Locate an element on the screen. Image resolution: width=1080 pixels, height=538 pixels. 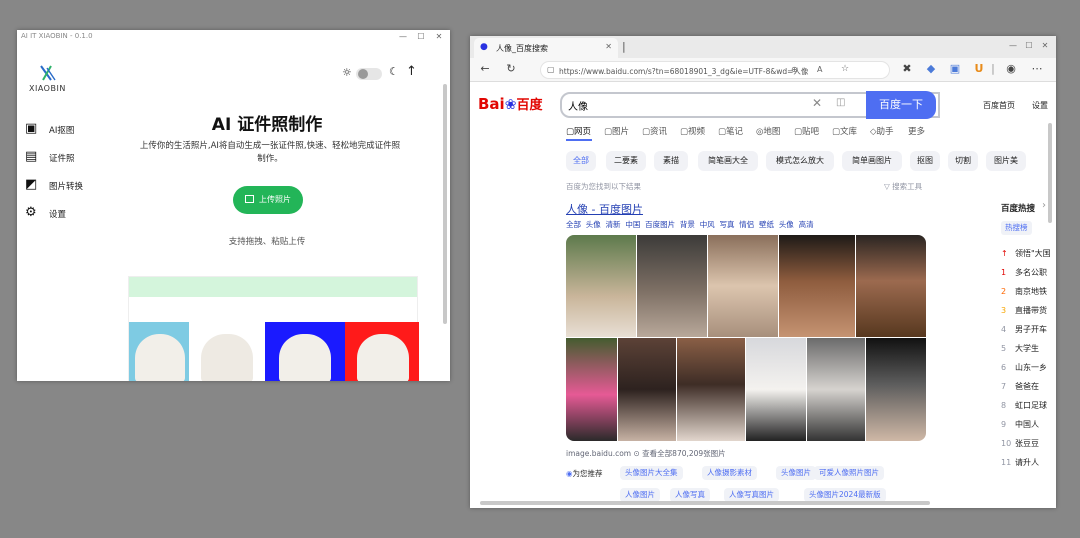
hot-item: 7 爸爸在 is located at coordinates (1020, 386).